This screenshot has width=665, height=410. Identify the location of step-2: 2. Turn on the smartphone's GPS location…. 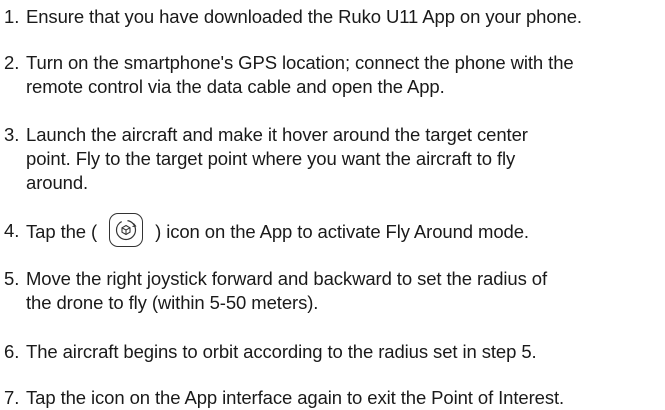
(334, 75).